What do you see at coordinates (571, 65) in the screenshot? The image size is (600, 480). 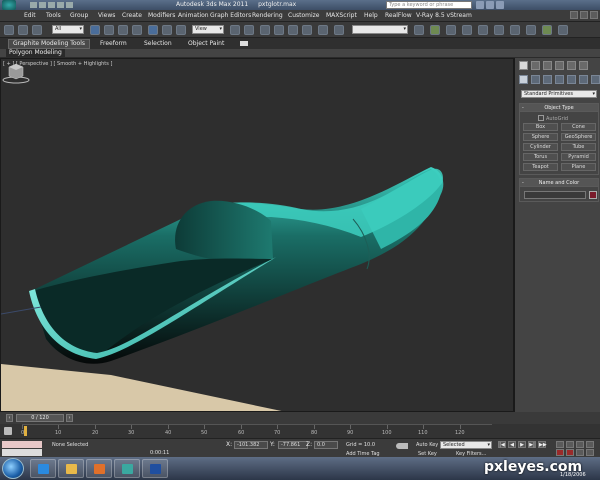 I see `display-tab-icon` at bounding box center [571, 65].